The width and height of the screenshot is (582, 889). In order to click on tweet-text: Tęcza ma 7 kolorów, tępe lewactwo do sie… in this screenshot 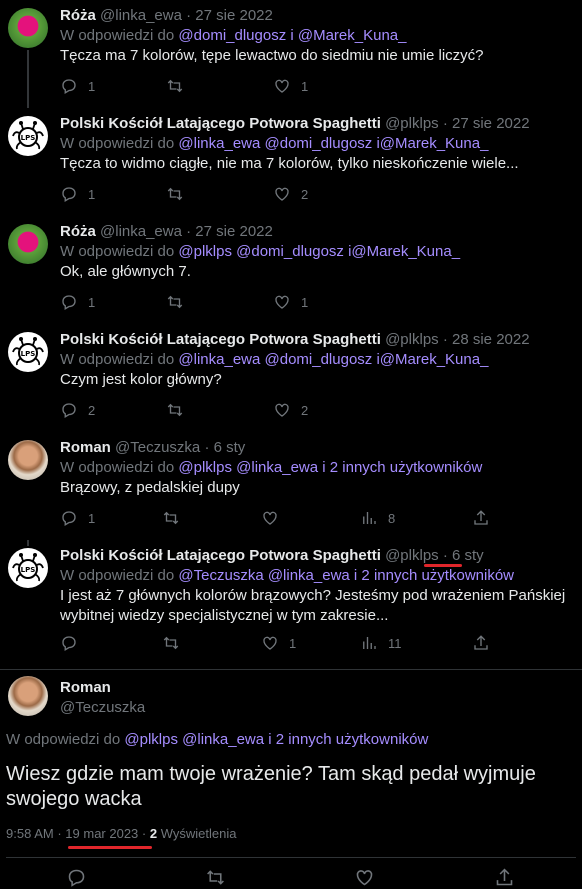, I will do `click(272, 55)`.